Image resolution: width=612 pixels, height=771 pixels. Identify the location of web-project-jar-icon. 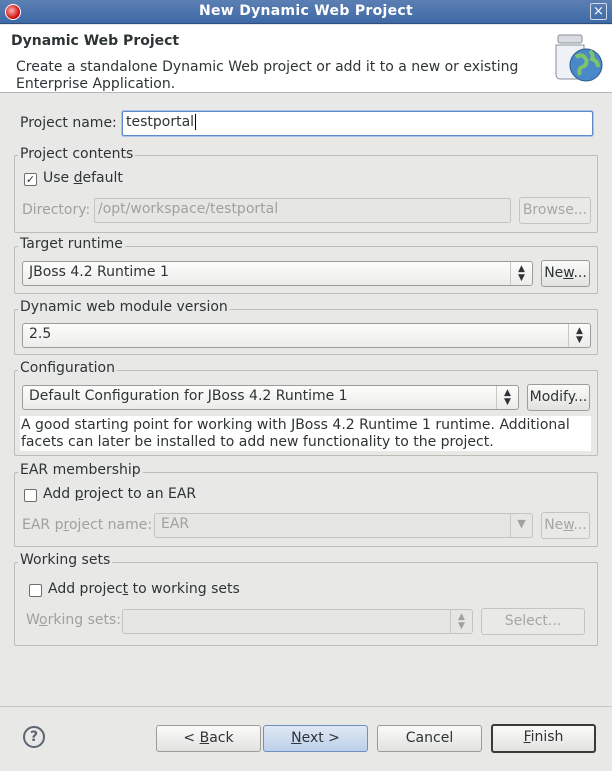
(579, 58).